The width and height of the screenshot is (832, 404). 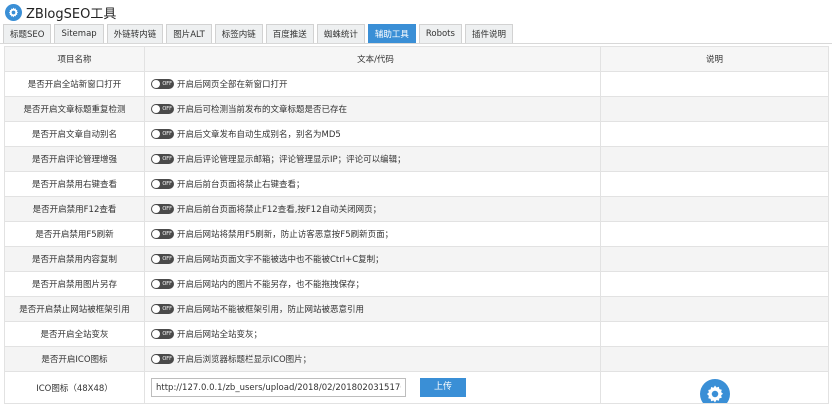 What do you see at coordinates (279, 210) in the screenshot?
I see `setting-text: 开启后前台页面将禁止F12查看,按F12自动关闭网页；` at bounding box center [279, 210].